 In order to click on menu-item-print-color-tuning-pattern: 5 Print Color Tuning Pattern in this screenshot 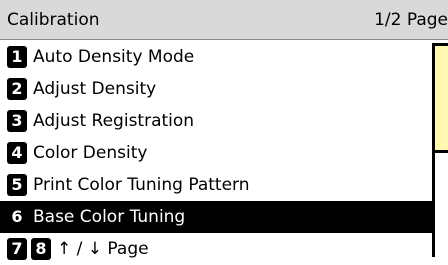, I will do `click(216, 185)`.